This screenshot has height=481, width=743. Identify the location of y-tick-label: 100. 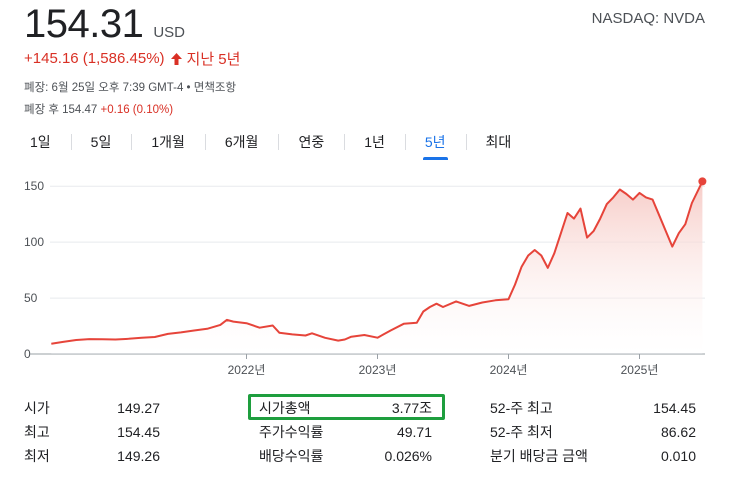
(34, 242).